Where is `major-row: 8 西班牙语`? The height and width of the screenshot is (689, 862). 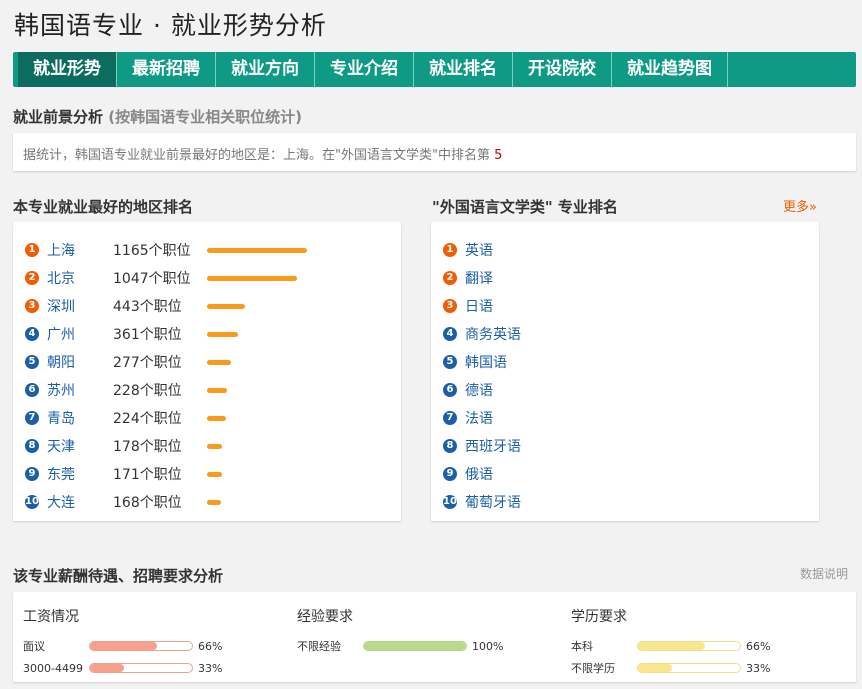 major-row: 8 西班牙语 is located at coordinates (631, 446).